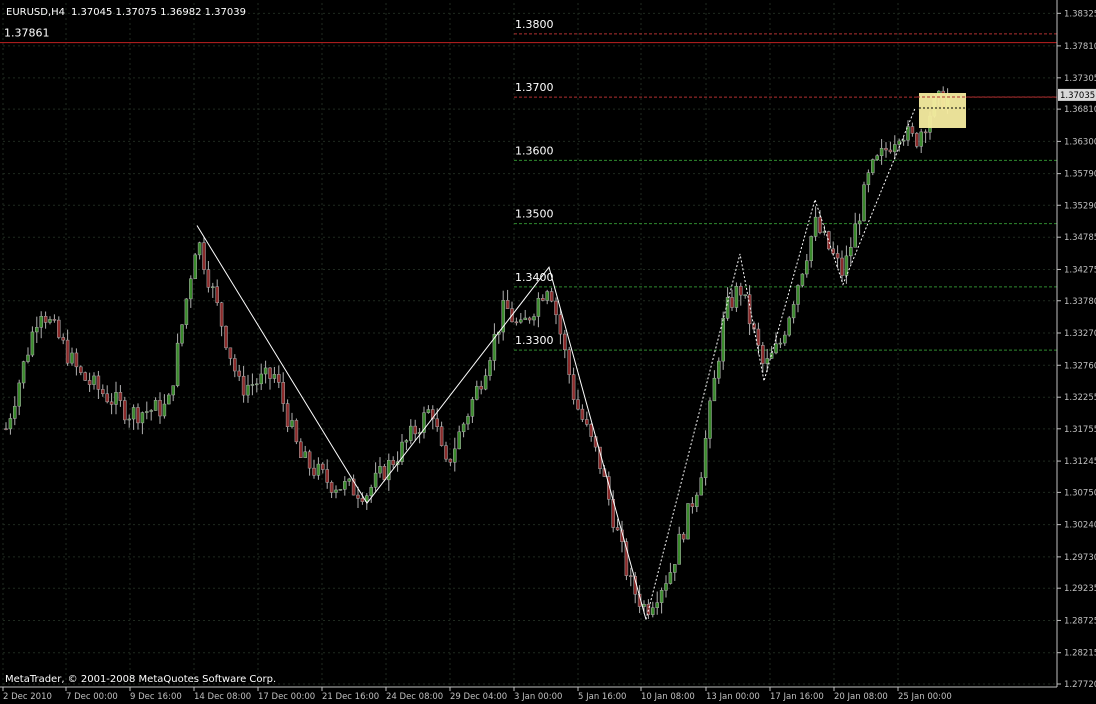  I want to click on time-tick-label: 10 Jan 08:00, so click(668, 697).